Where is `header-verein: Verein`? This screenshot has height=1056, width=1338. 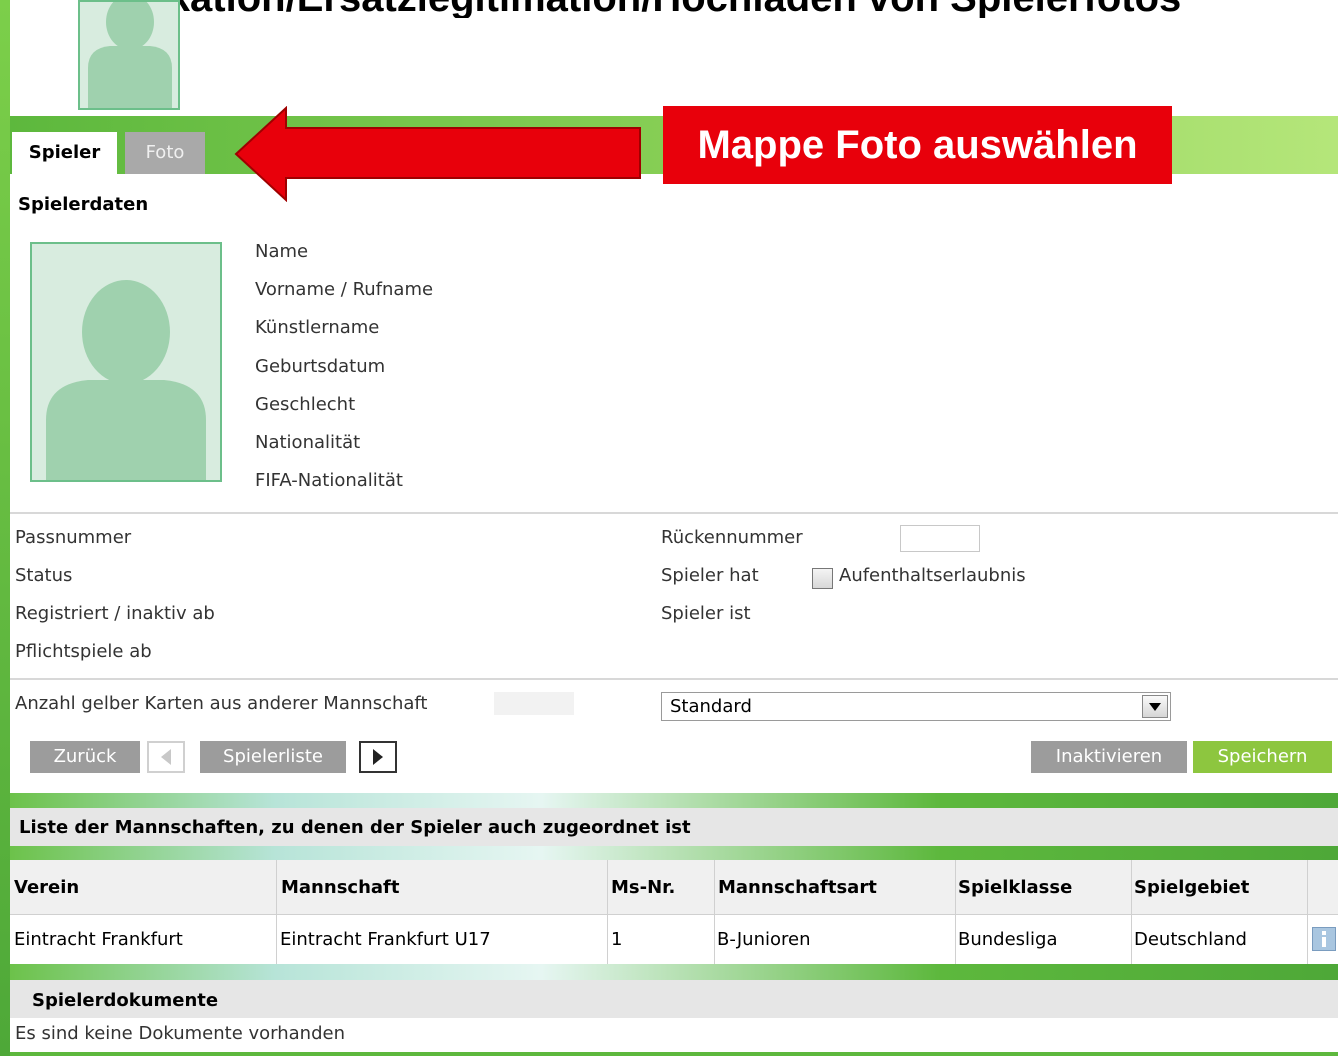
header-verein: Verein is located at coordinates (47, 887).